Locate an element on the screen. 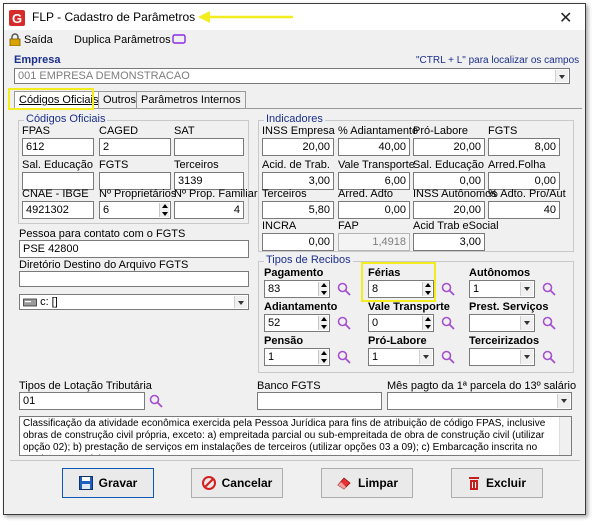  pagamento-value: 83 is located at coordinates (274, 289).